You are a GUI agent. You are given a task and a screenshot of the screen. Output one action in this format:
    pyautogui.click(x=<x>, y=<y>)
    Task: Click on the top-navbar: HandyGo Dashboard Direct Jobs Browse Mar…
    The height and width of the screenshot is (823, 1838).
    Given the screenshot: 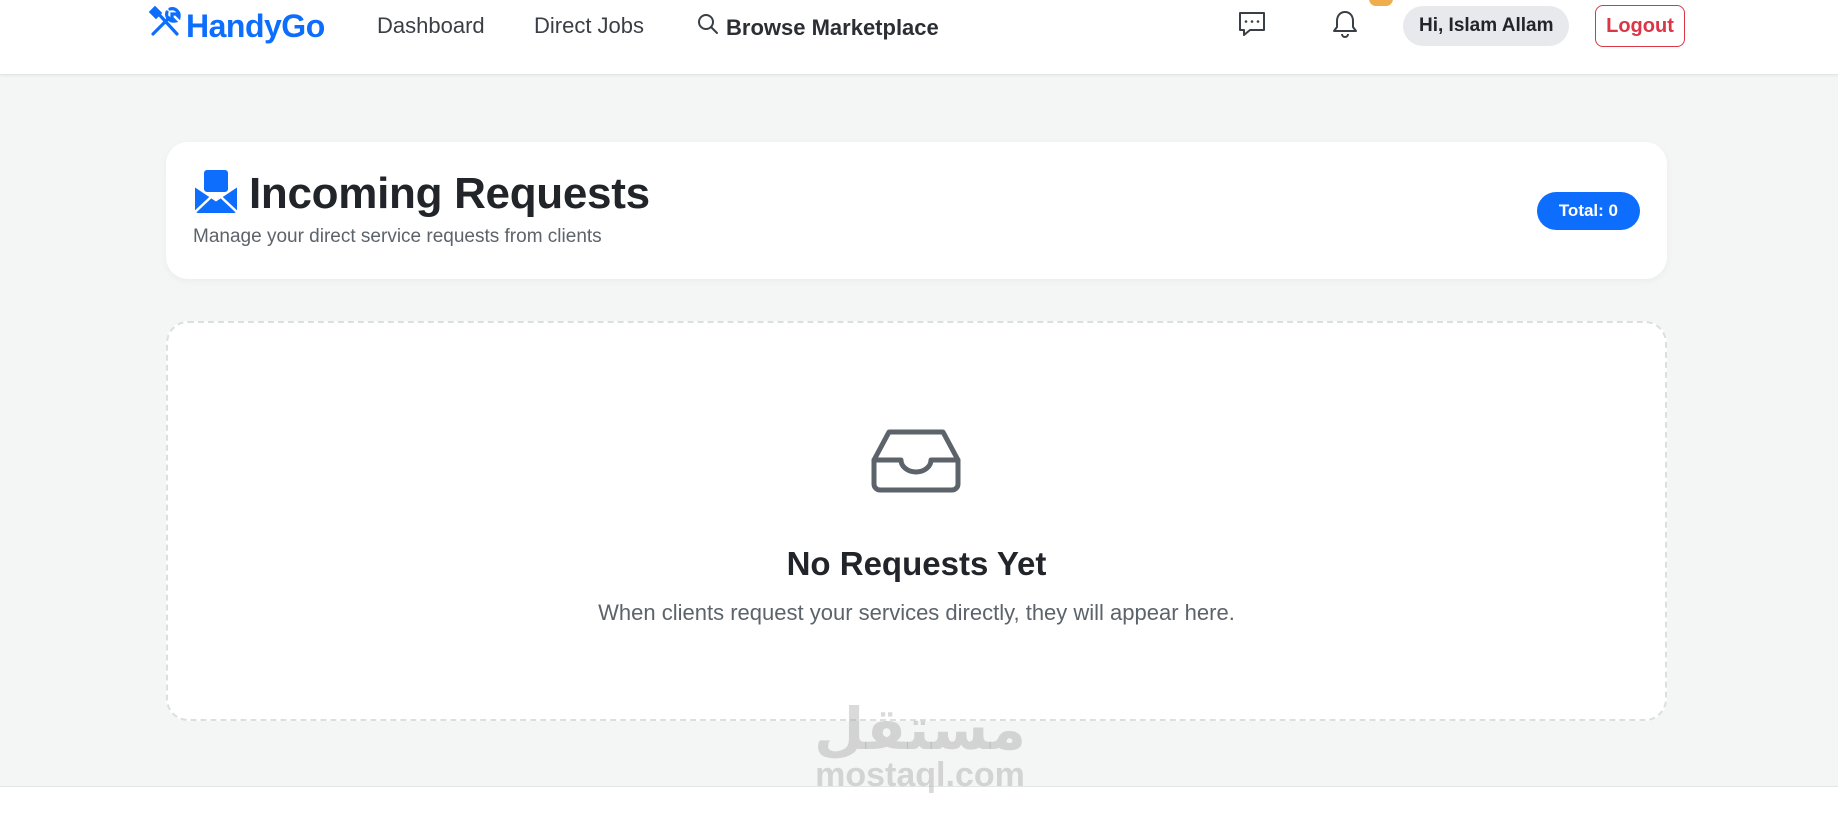 What is the action you would take?
    pyautogui.click(x=919, y=37)
    